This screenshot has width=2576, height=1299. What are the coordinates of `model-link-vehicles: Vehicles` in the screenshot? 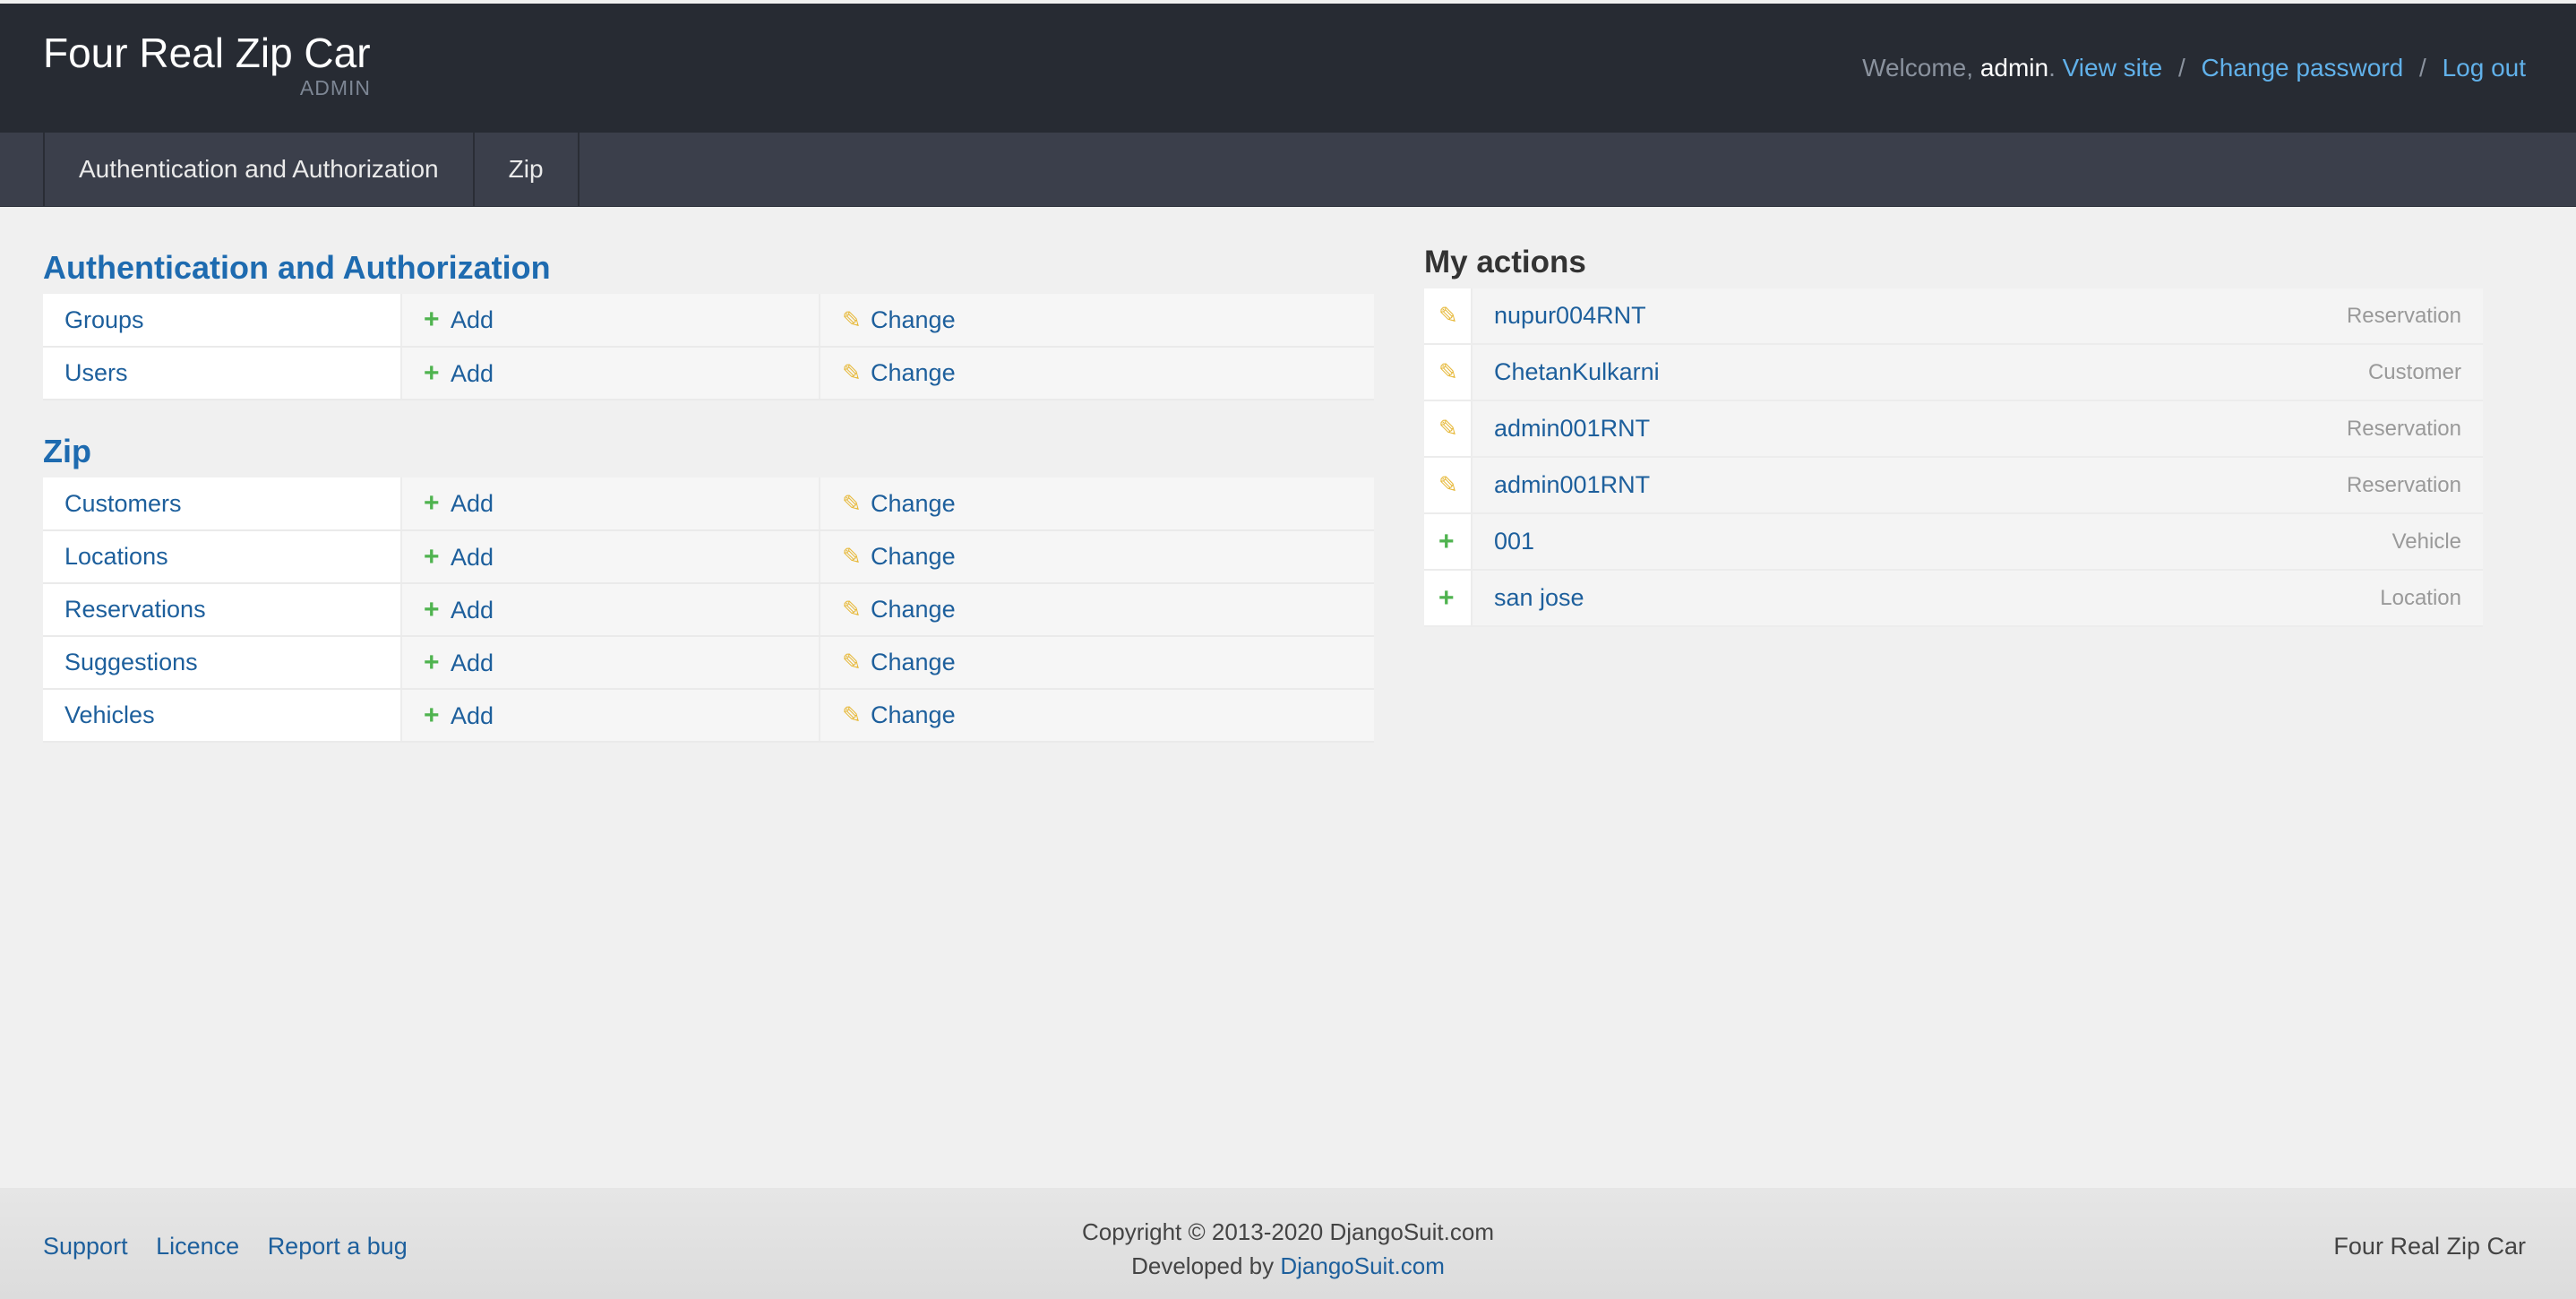 It's located at (109, 714).